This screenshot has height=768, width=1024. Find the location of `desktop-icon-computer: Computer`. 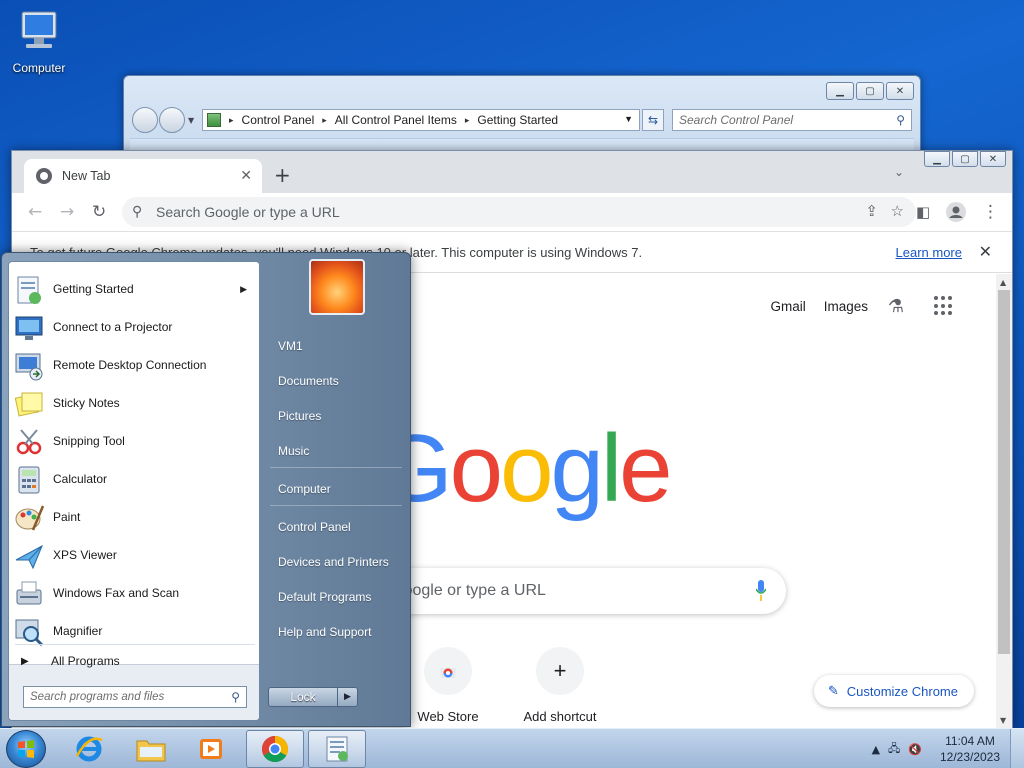

desktop-icon-computer: Computer is located at coordinates (39, 41).